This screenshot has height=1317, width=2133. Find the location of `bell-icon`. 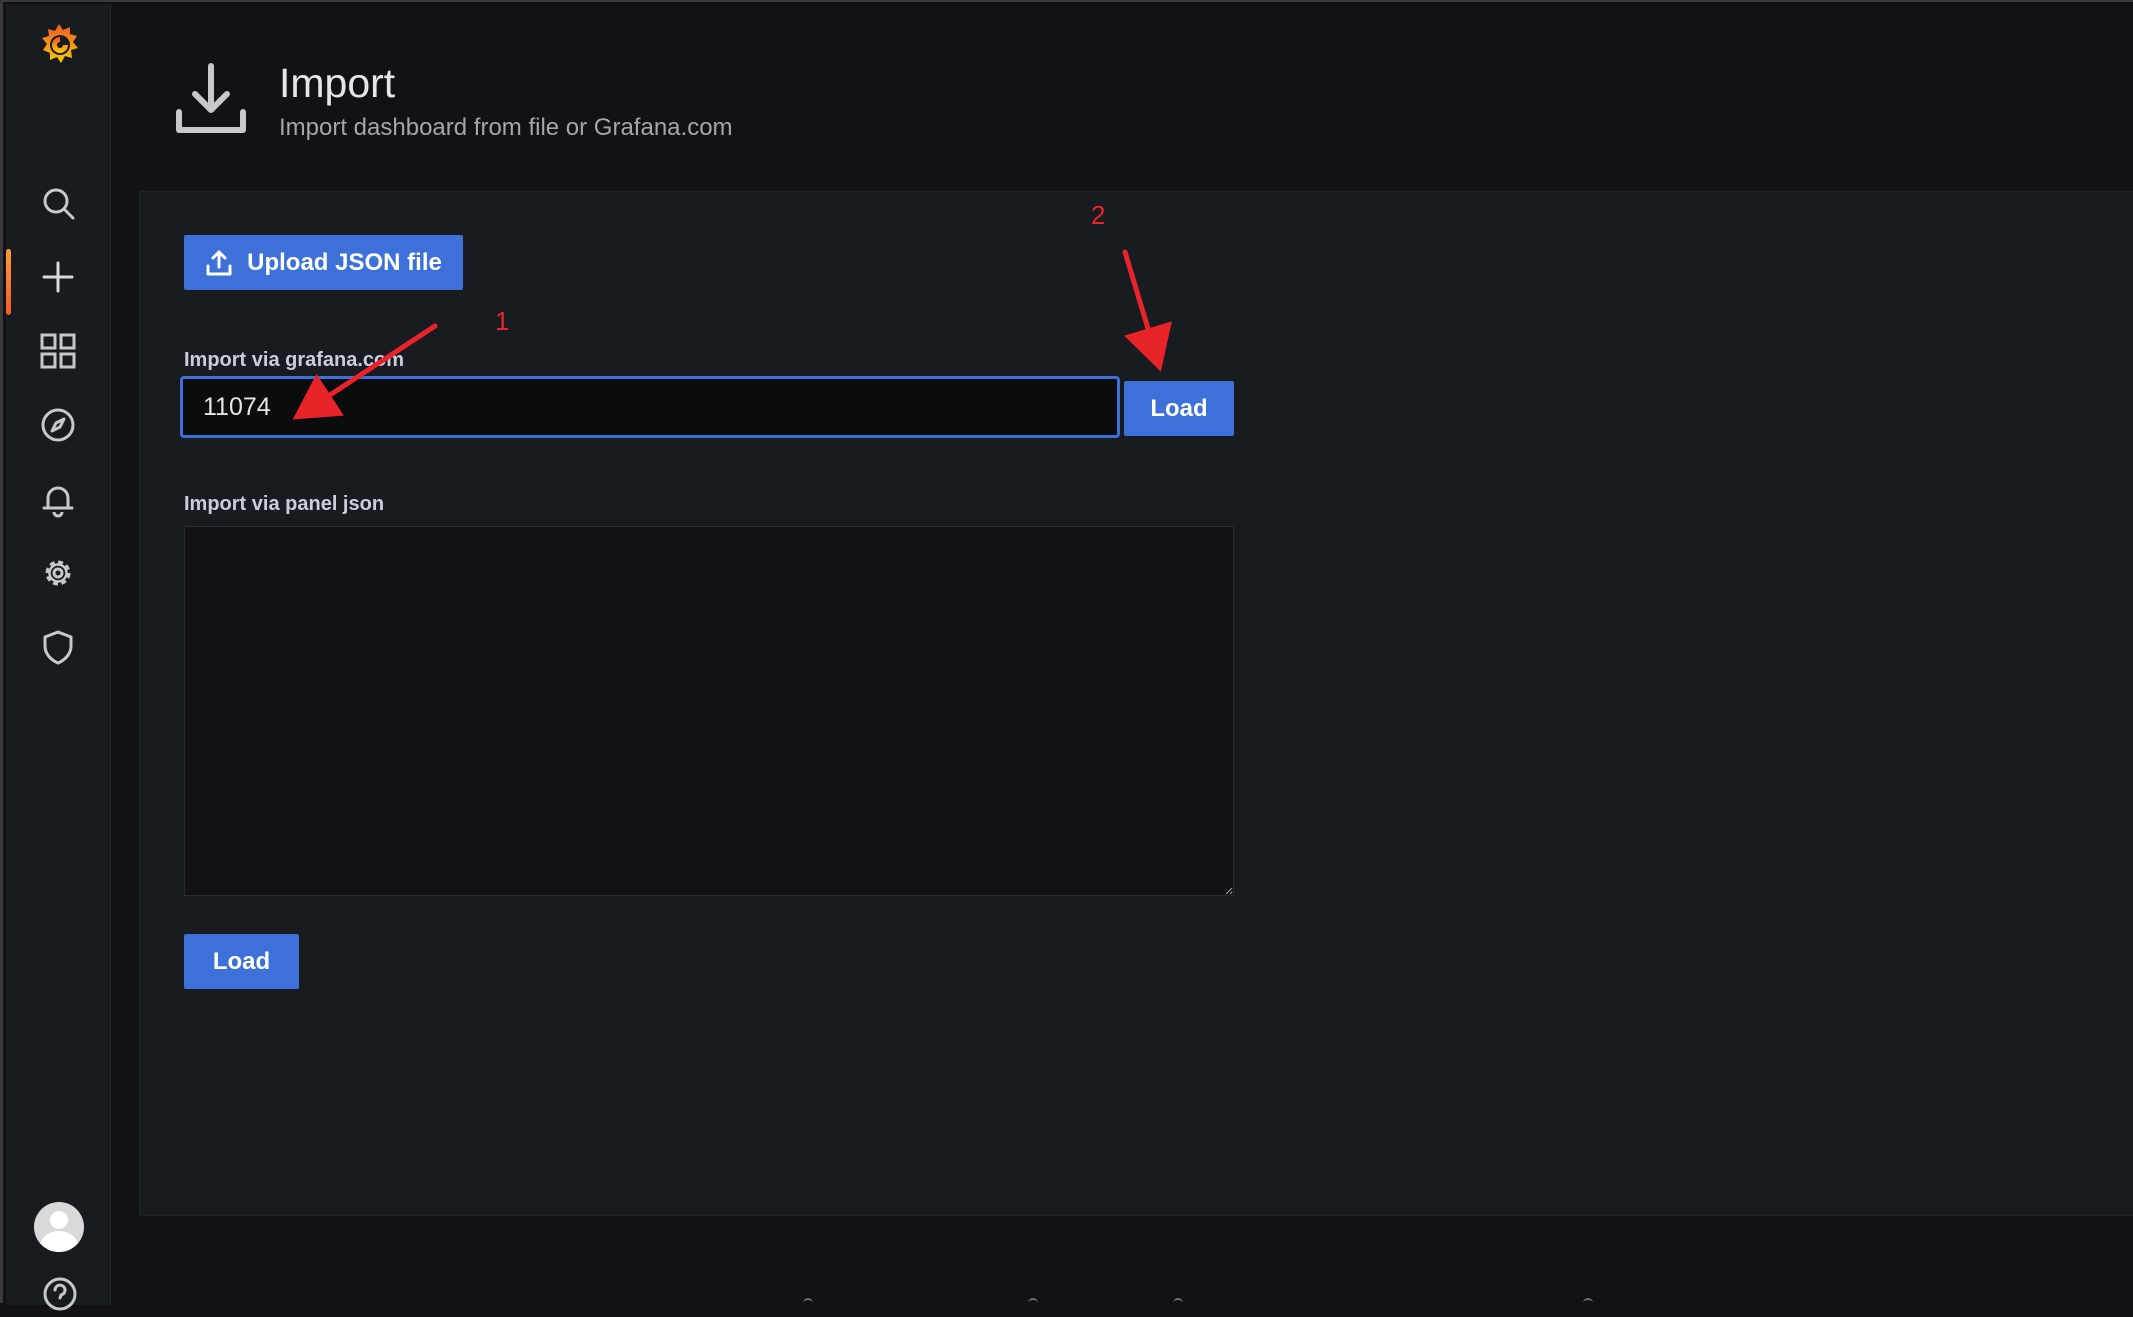

bell-icon is located at coordinates (58, 502).